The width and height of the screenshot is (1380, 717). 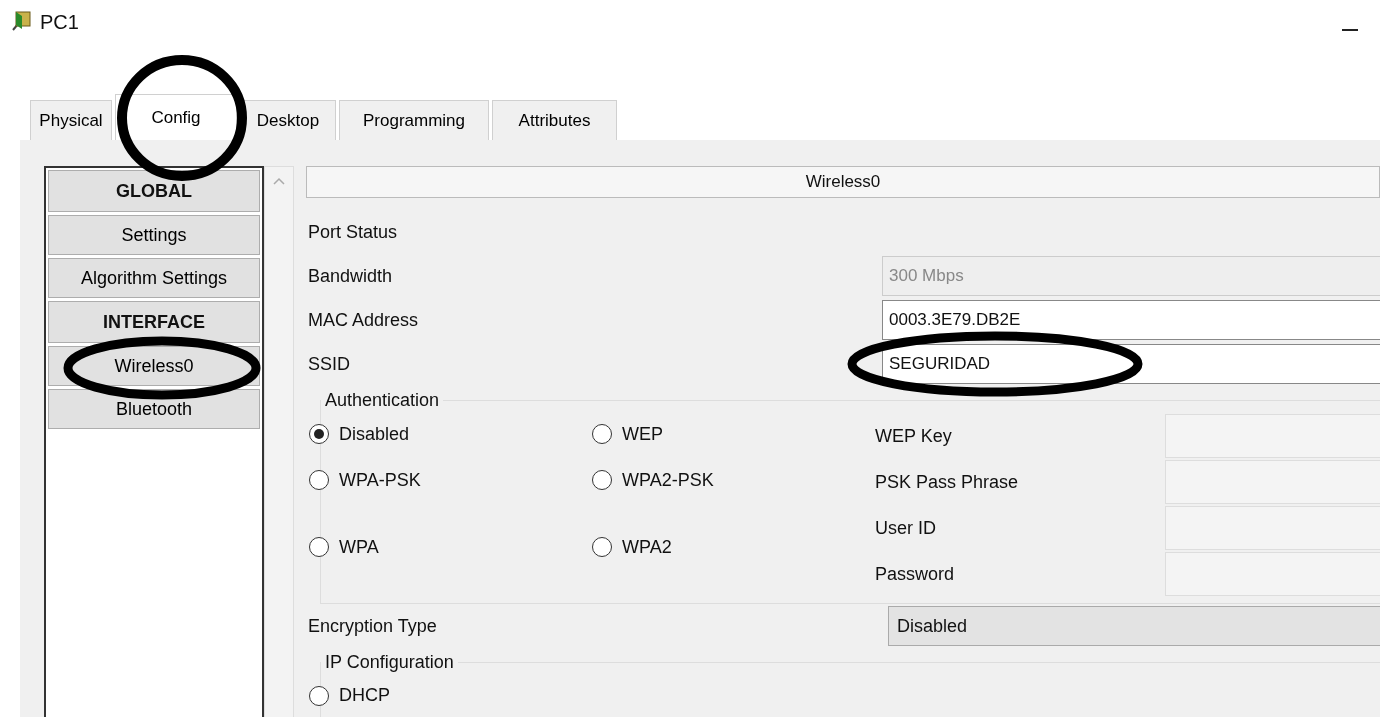 I want to click on section-header: GLOBAL, so click(x=154, y=191).